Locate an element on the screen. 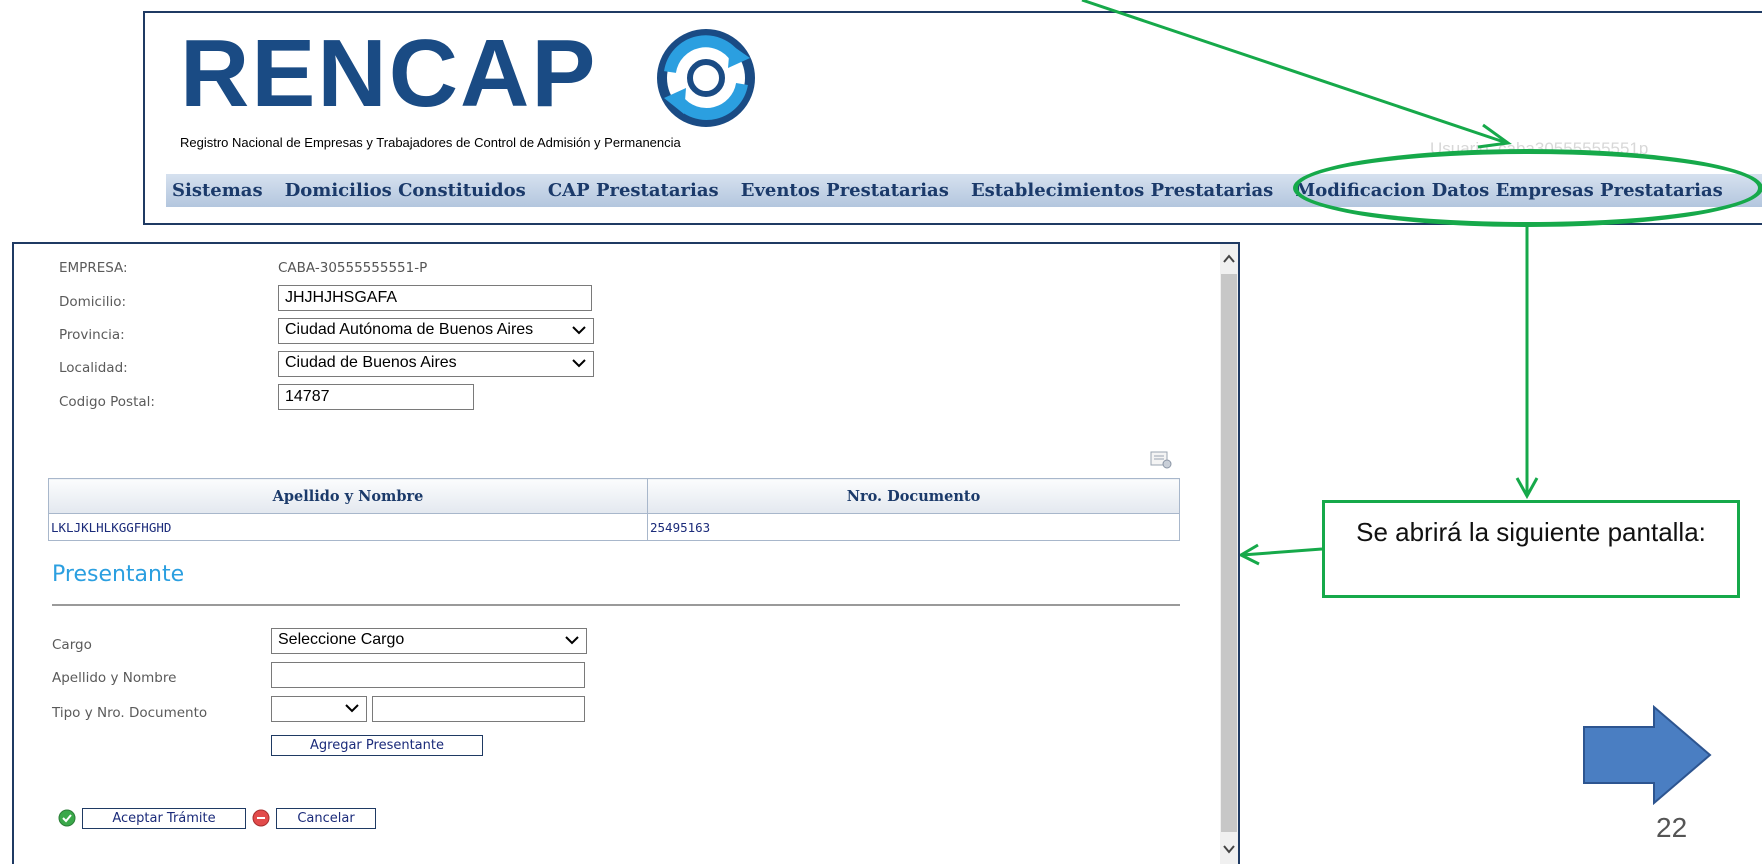 Image resolution: width=1762 pixels, height=864 pixels. cancelar-button: Cancelar is located at coordinates (326, 818).